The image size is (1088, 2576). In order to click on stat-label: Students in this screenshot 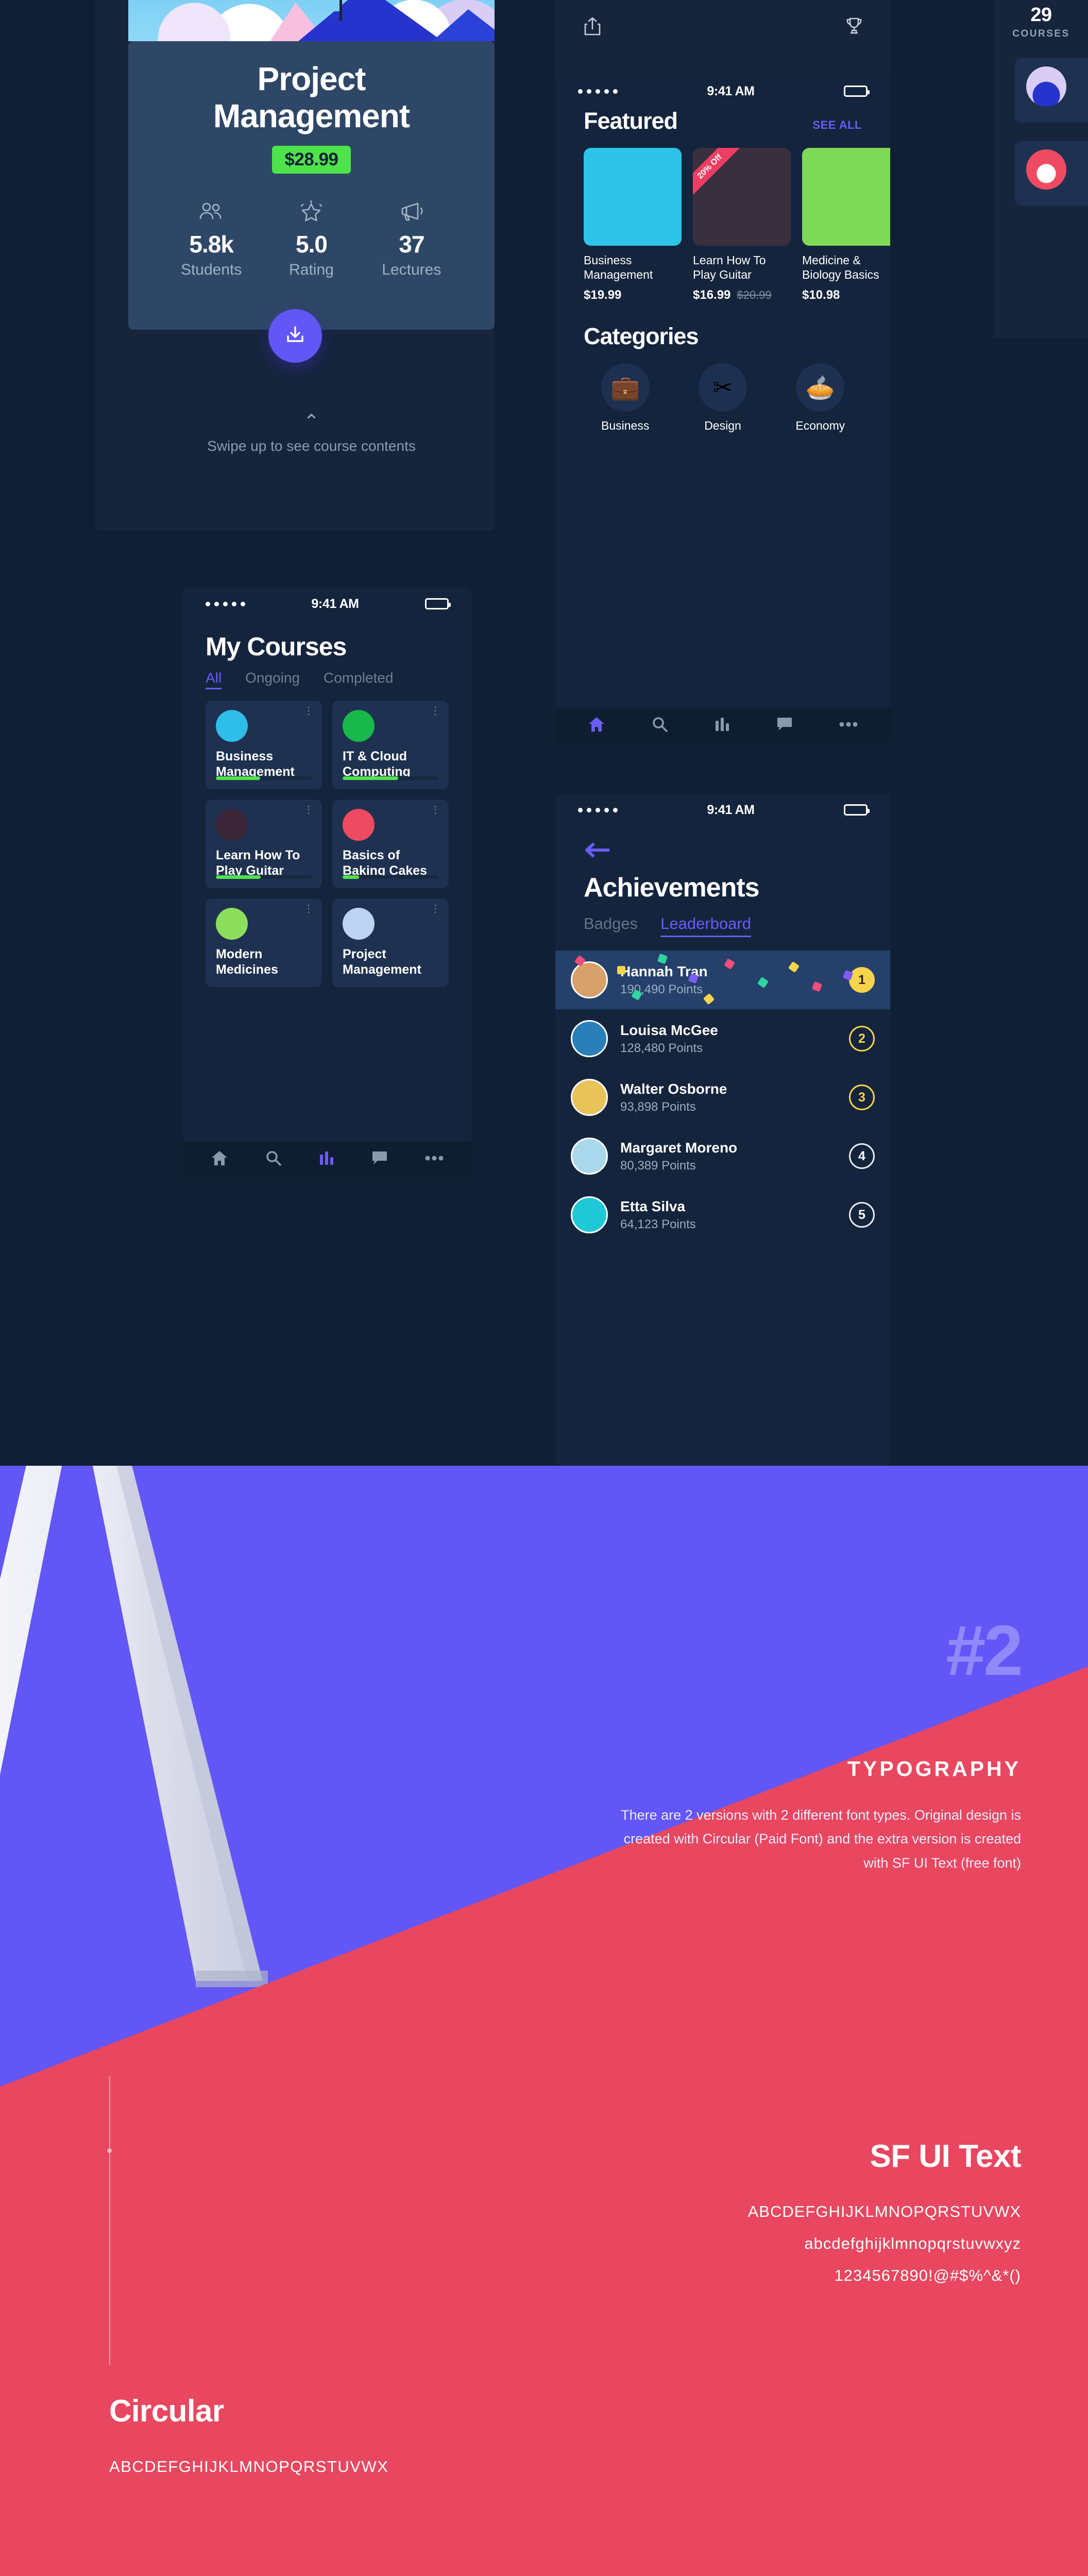, I will do `click(211, 270)`.